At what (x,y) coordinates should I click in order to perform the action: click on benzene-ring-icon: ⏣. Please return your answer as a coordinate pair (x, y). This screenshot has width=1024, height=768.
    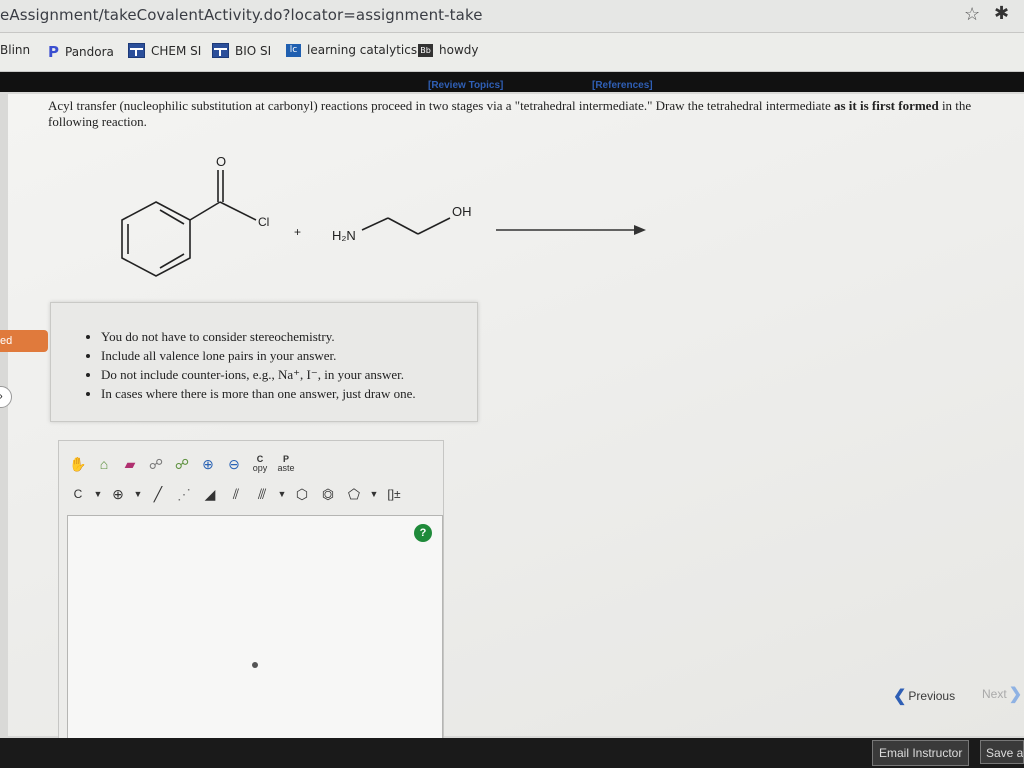
    Looking at the image, I should click on (328, 494).